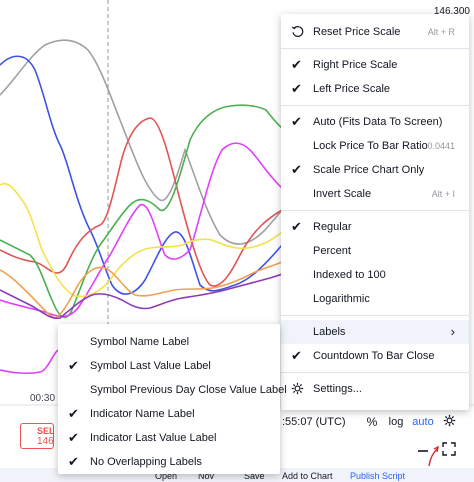 This screenshot has height=482, width=474. What do you see at coordinates (150, 366) in the screenshot?
I see `menu-label: Symbol Last Value Label` at bounding box center [150, 366].